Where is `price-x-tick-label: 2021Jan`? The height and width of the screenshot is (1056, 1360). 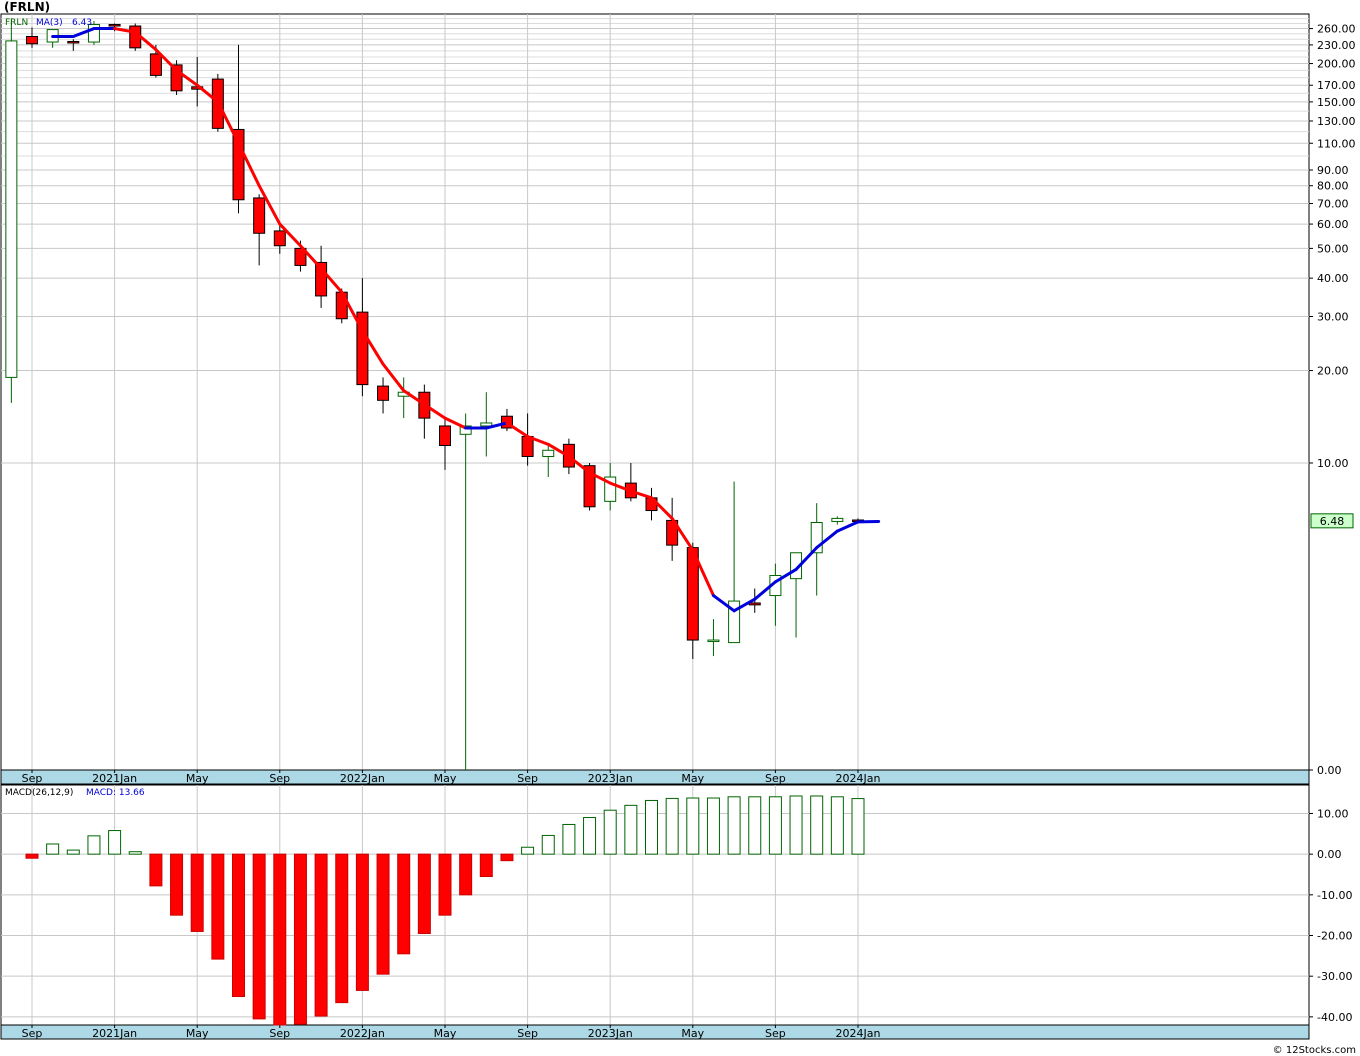
price-x-tick-label: 2021Jan is located at coordinates (114, 778).